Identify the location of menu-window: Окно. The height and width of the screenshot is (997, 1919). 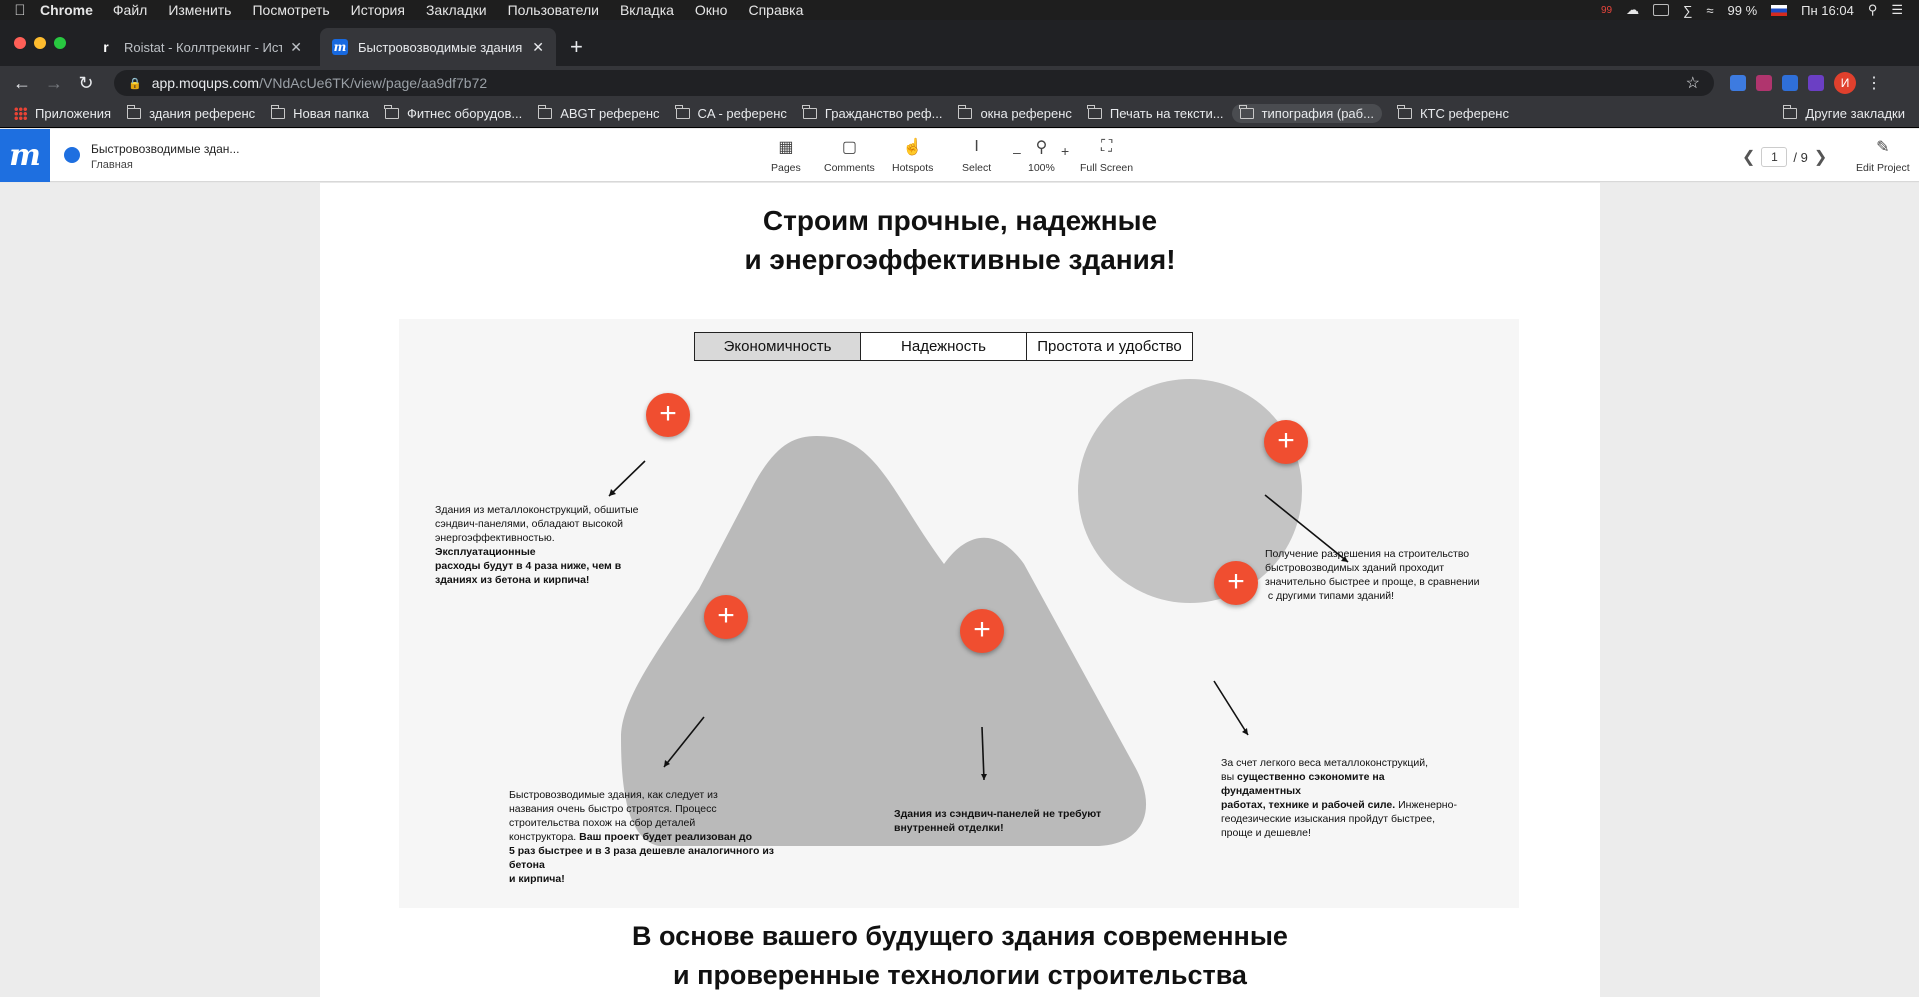
(711, 10).